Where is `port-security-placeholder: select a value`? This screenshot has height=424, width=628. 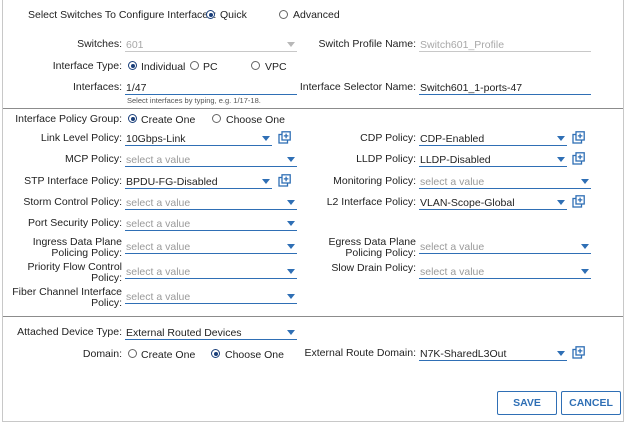
port-security-placeholder: select a value is located at coordinates (158, 224).